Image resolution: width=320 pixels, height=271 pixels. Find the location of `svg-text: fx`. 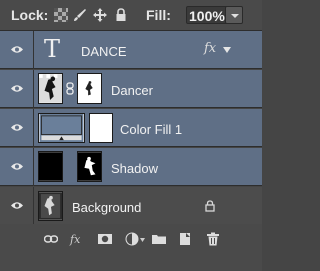

svg-text: fx is located at coordinates (75, 239).